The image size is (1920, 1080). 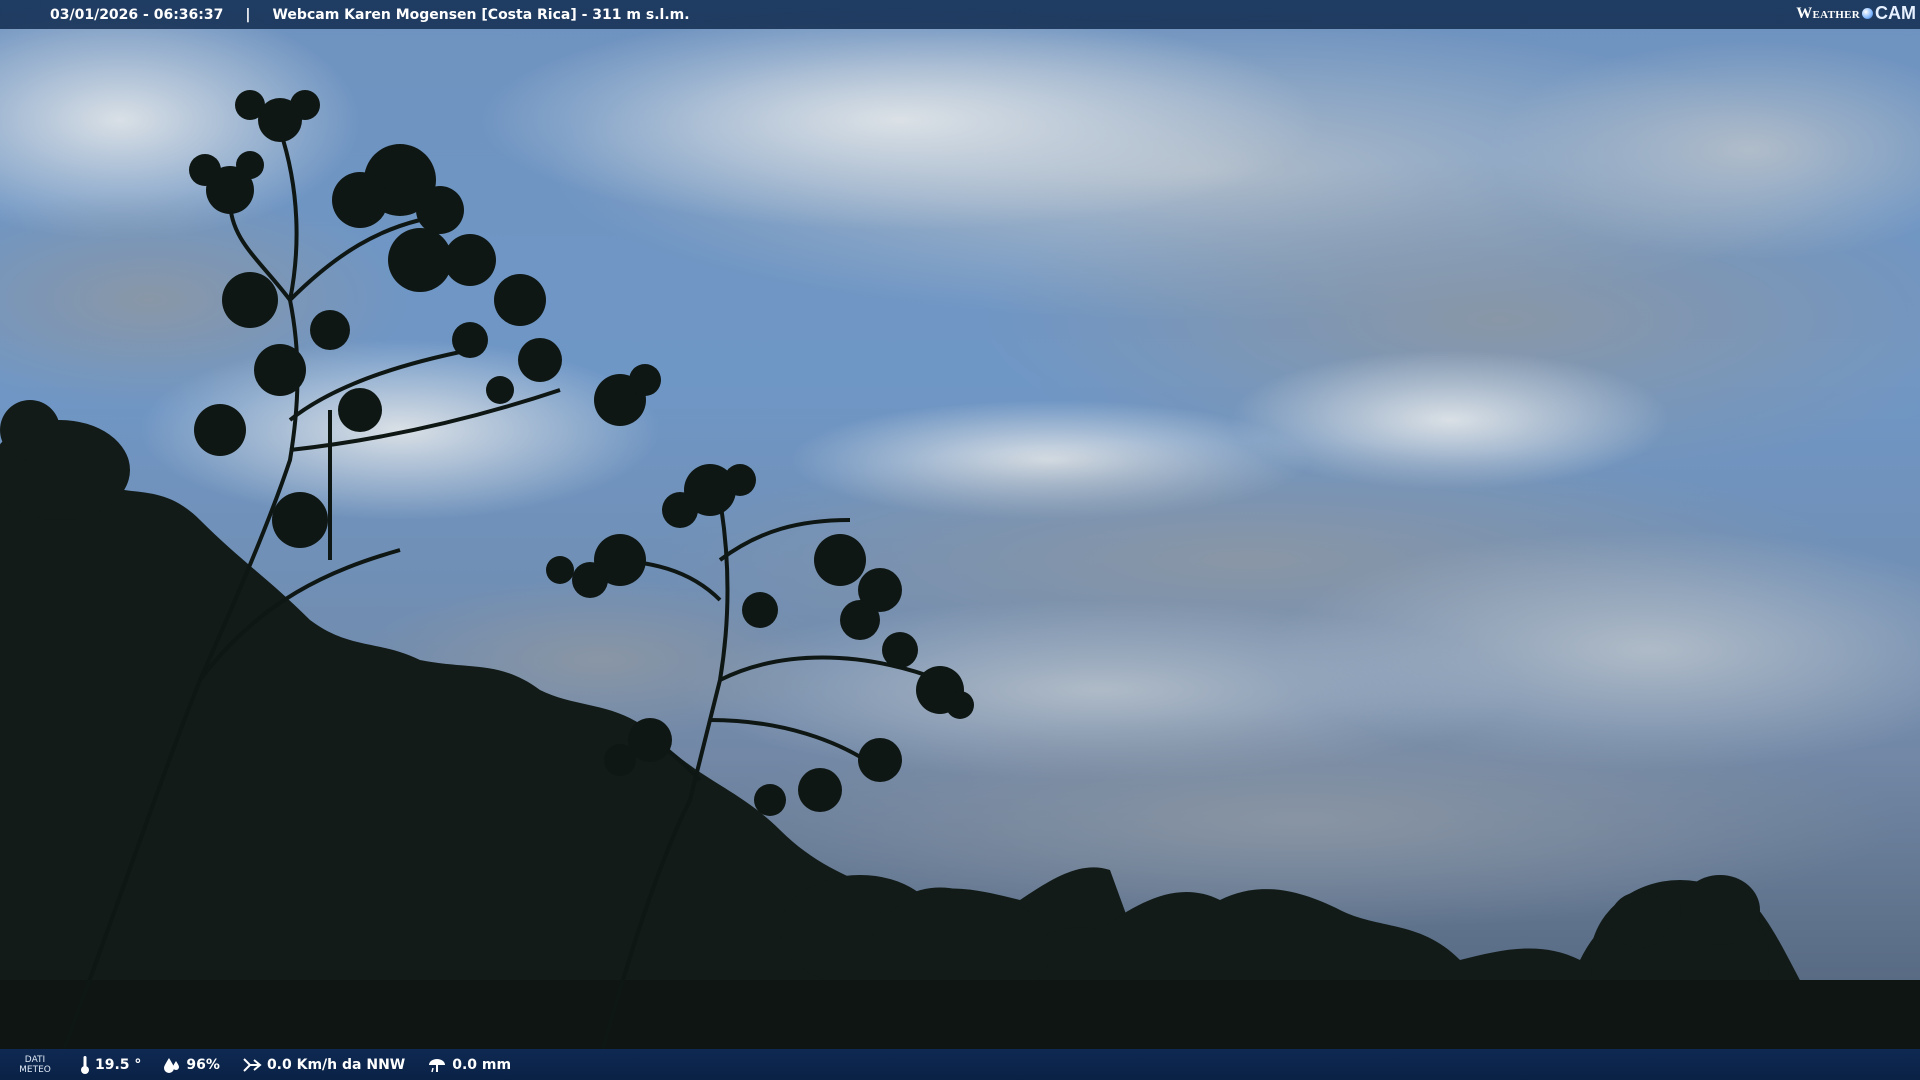 I want to click on temperature-value: 19.5 °, so click(x=118, y=1064).